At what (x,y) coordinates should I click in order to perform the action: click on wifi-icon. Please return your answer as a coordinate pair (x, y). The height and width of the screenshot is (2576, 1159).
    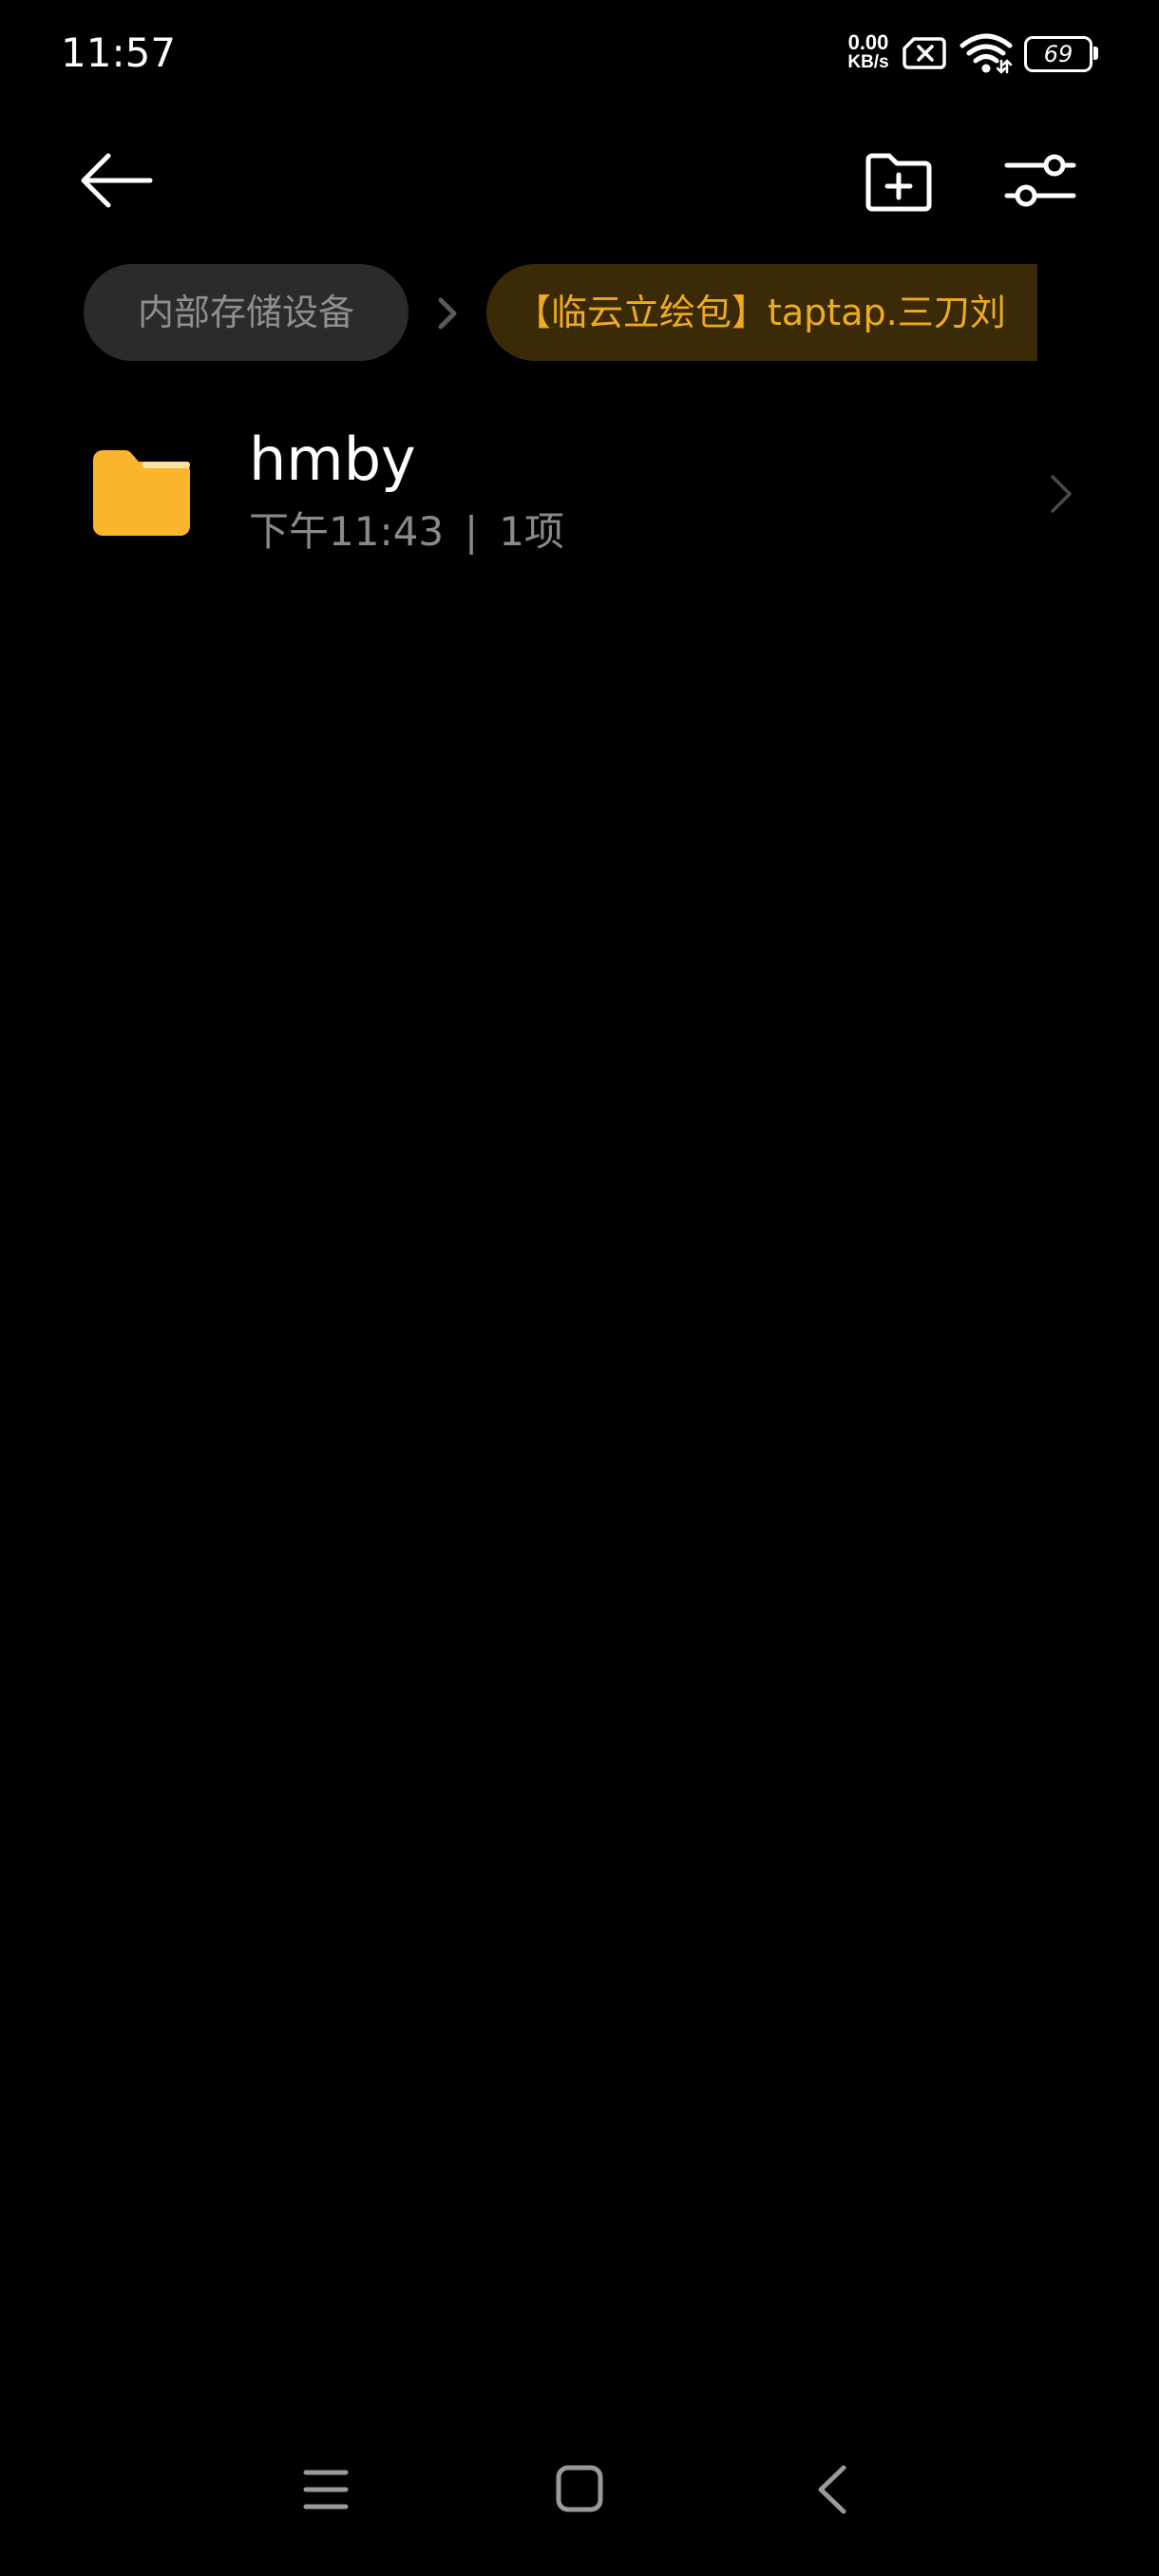
    Looking at the image, I should click on (986, 53).